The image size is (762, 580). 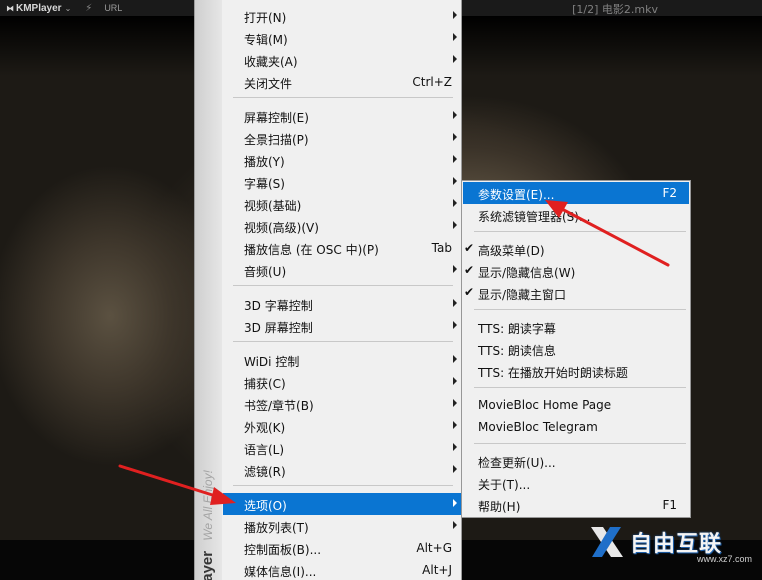 I want to click on submenu-item-tts-subtitles: TTS: 朗读字幕, so click(x=576, y=327).